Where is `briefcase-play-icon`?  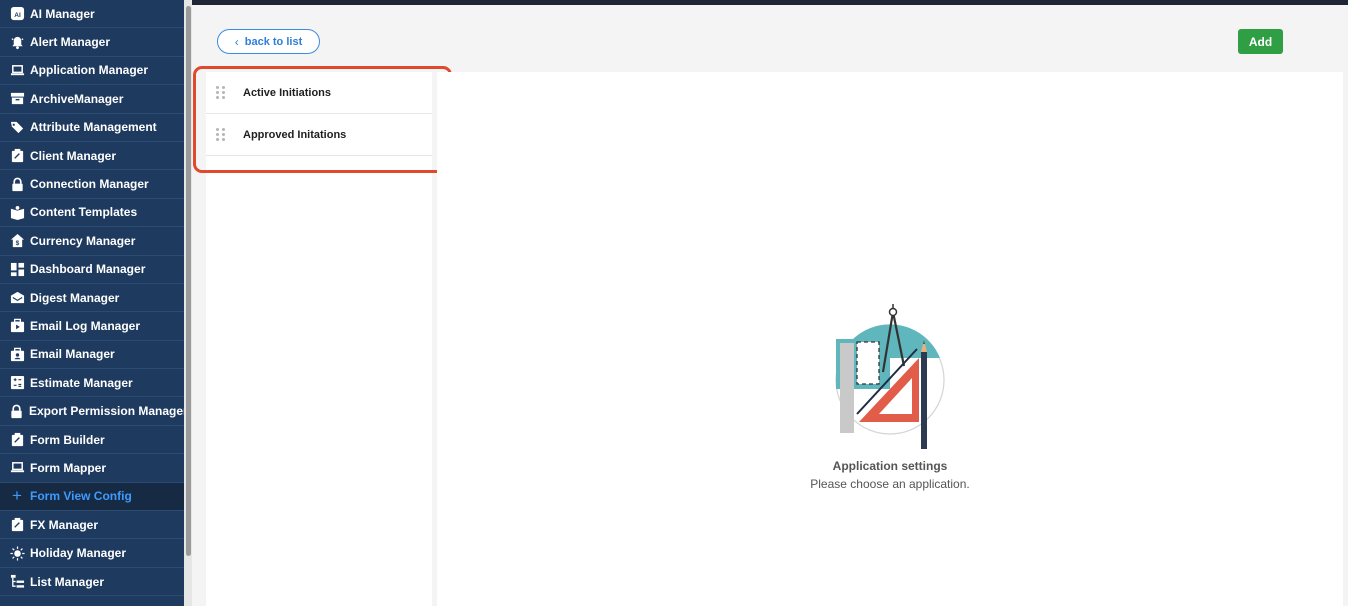
briefcase-play-icon is located at coordinates (17, 326).